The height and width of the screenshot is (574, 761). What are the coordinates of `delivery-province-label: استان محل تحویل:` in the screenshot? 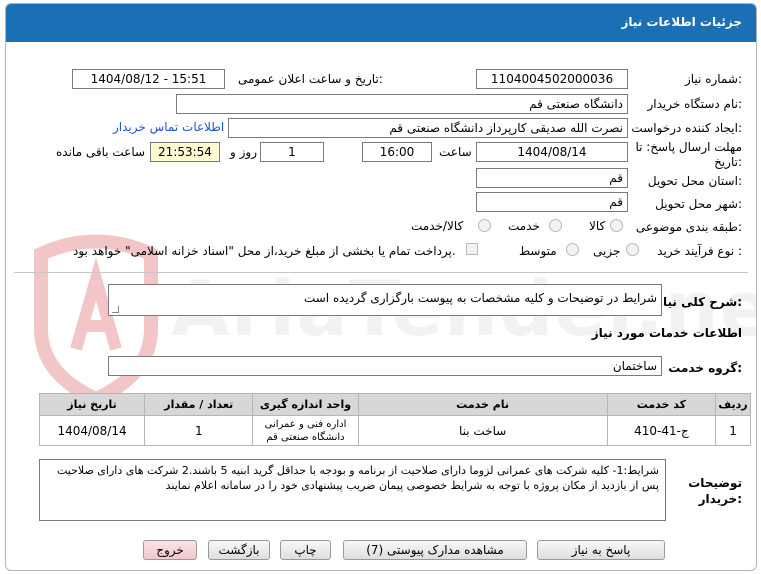 It's located at (694, 181).